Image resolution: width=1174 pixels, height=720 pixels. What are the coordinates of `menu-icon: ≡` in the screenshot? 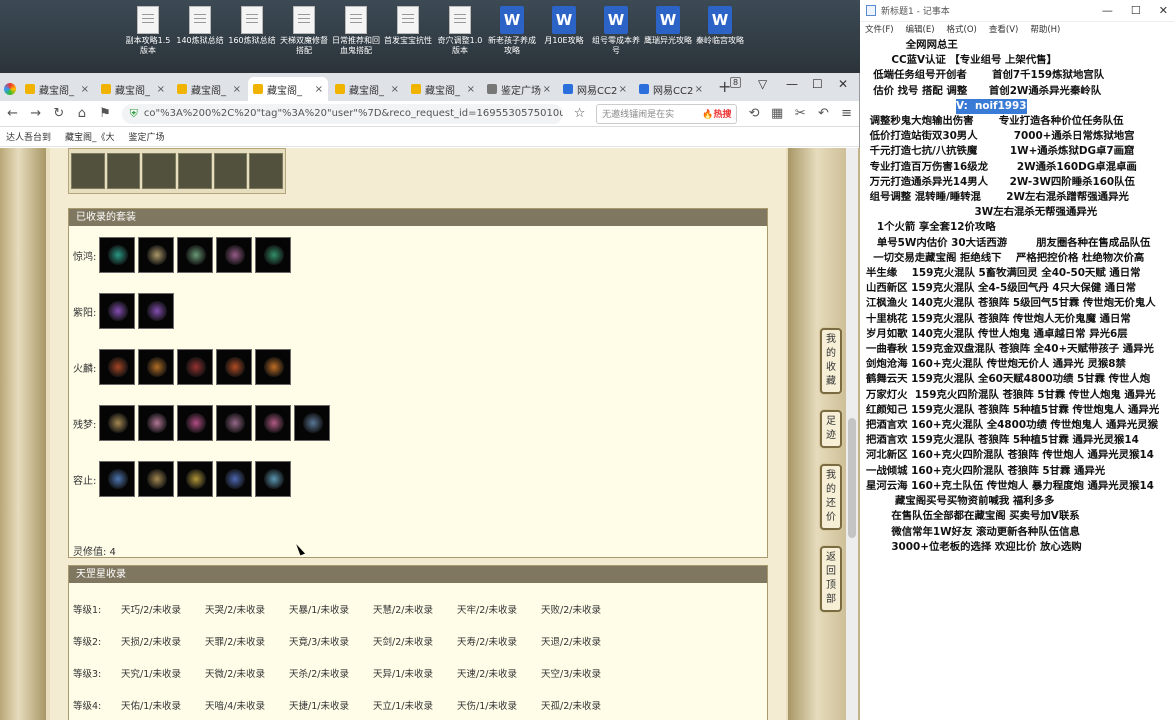 It's located at (846, 113).